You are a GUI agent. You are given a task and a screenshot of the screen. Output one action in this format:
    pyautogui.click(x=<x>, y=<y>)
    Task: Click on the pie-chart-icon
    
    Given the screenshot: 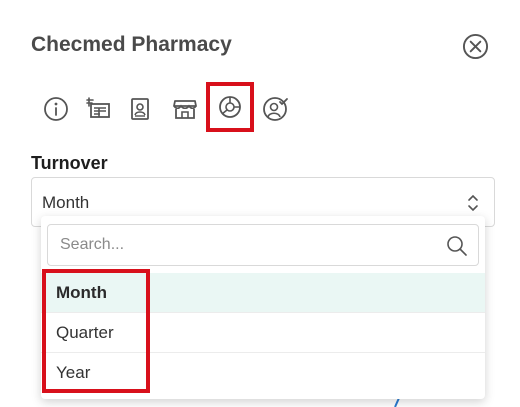 What is the action you would take?
    pyautogui.click(x=230, y=107)
    